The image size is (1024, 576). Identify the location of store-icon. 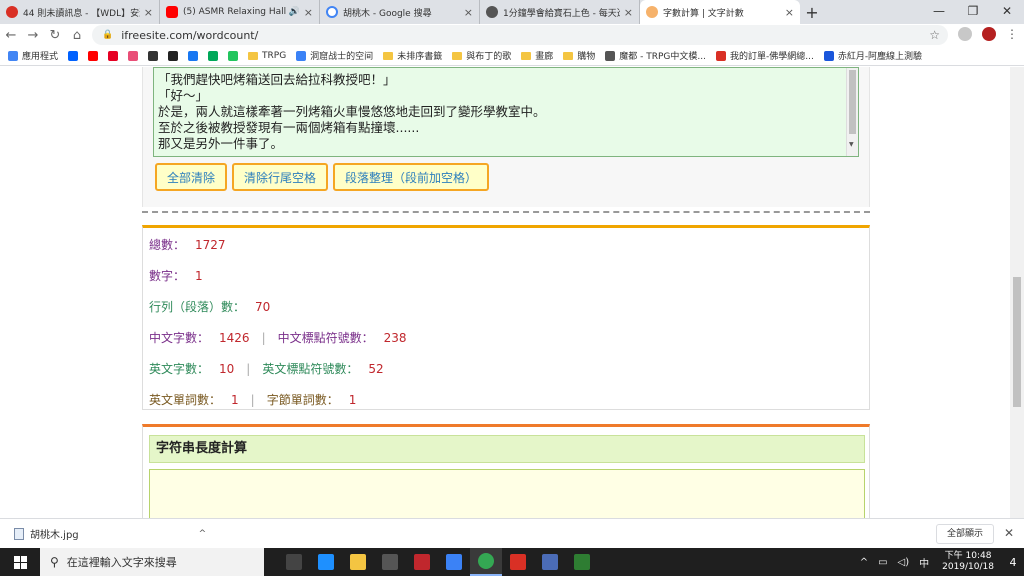
(390, 562).